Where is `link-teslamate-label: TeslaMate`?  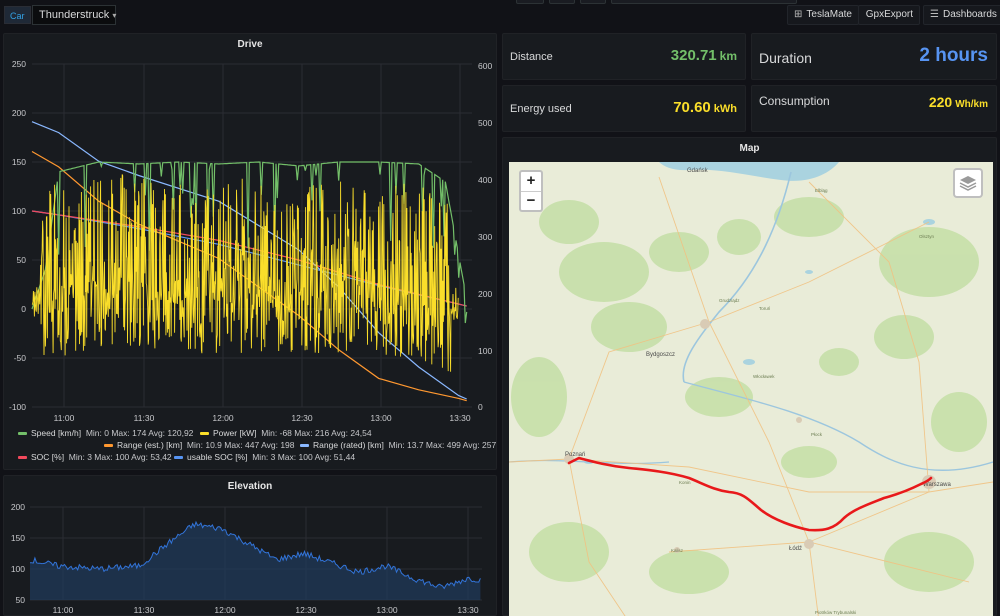
link-teslamate-label: TeslaMate is located at coordinates (829, 14).